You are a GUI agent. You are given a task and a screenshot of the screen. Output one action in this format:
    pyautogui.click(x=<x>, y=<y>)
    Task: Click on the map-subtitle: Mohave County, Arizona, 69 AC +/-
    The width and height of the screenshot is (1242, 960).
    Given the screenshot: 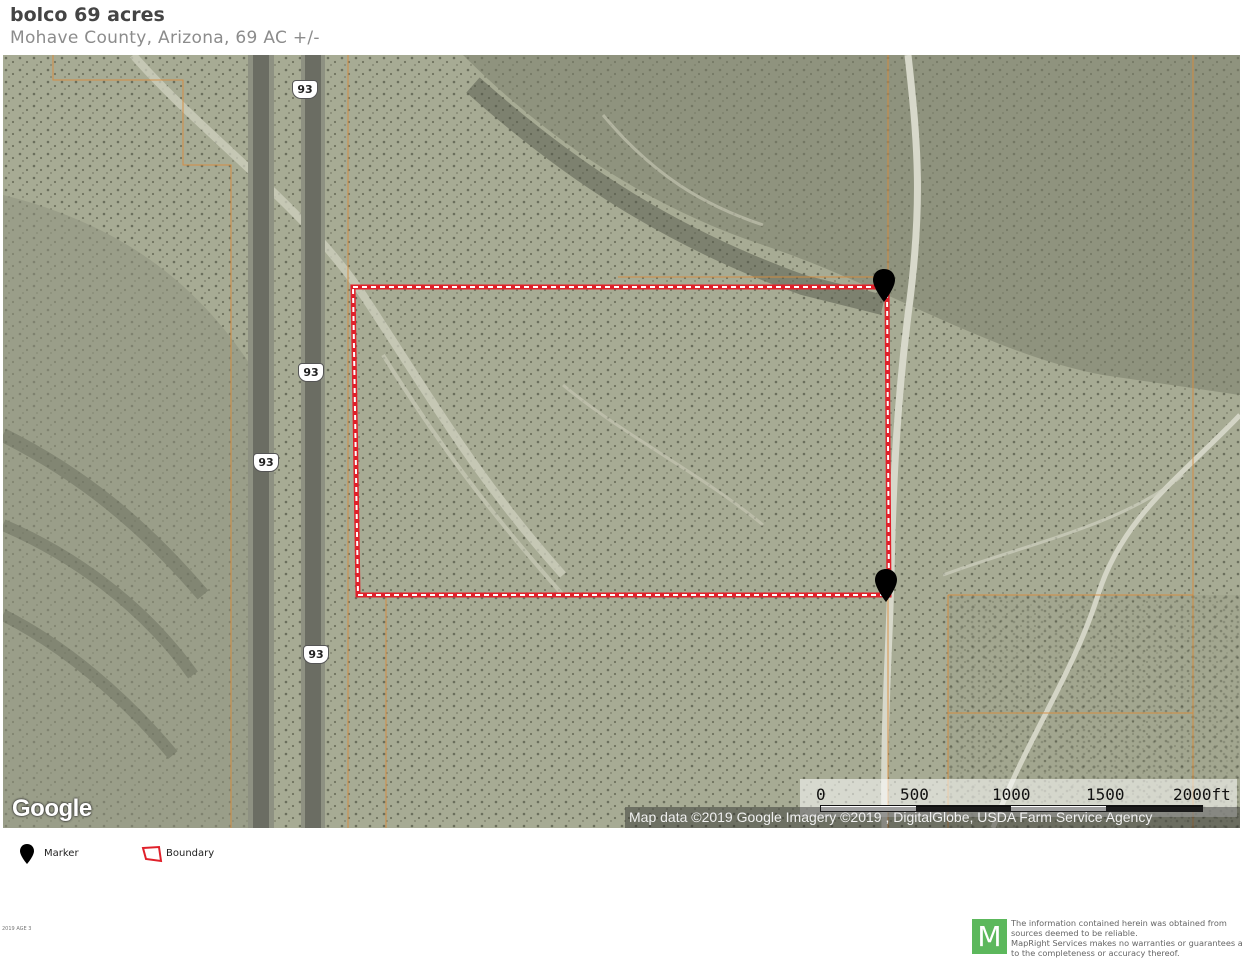 What is the action you would take?
    pyautogui.click(x=165, y=38)
    